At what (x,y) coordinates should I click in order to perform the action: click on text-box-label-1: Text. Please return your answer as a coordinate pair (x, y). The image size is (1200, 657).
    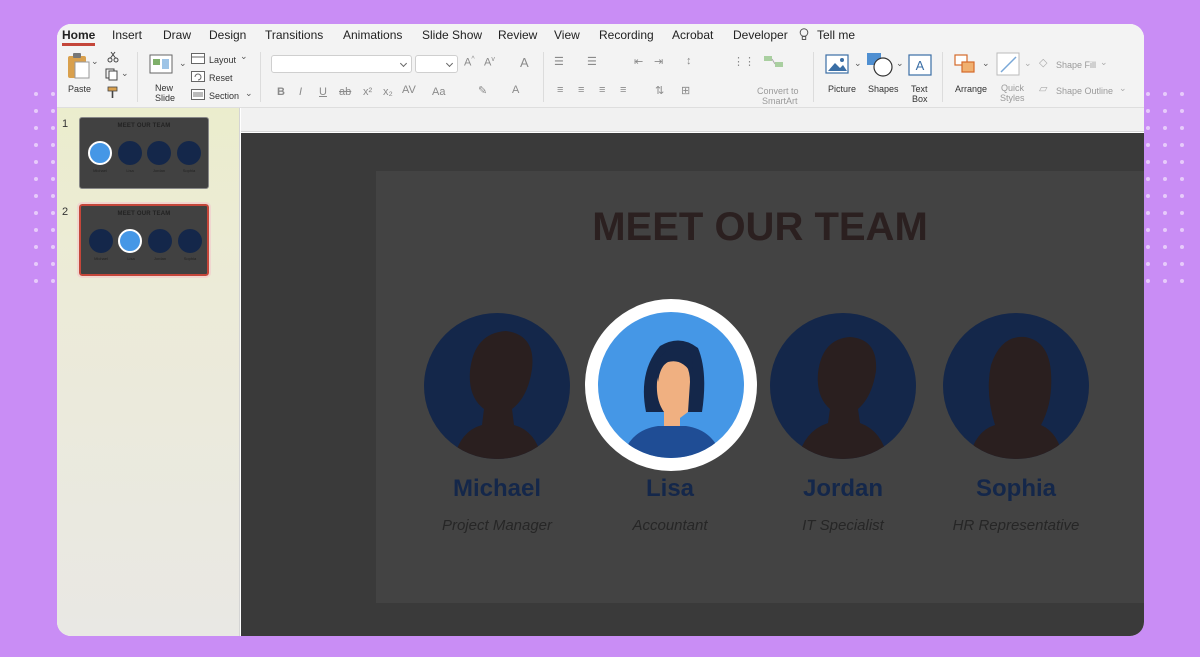
    Looking at the image, I should click on (919, 89).